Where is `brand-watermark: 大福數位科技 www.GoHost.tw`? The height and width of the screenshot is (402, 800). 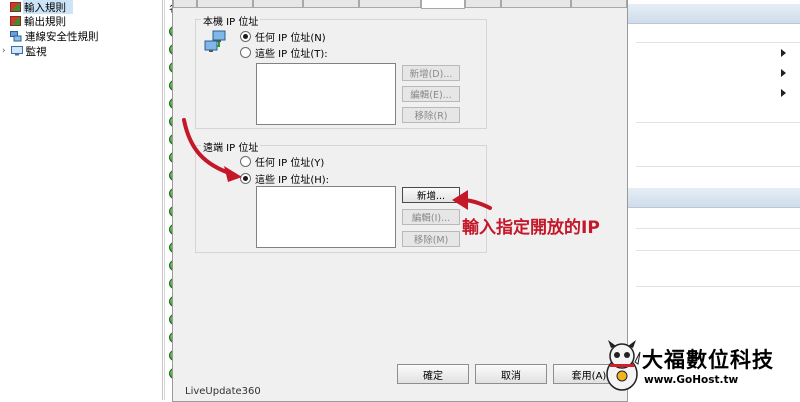 brand-watermark: 大福數位科技 www.GoHost.tw is located at coordinates (700, 369).